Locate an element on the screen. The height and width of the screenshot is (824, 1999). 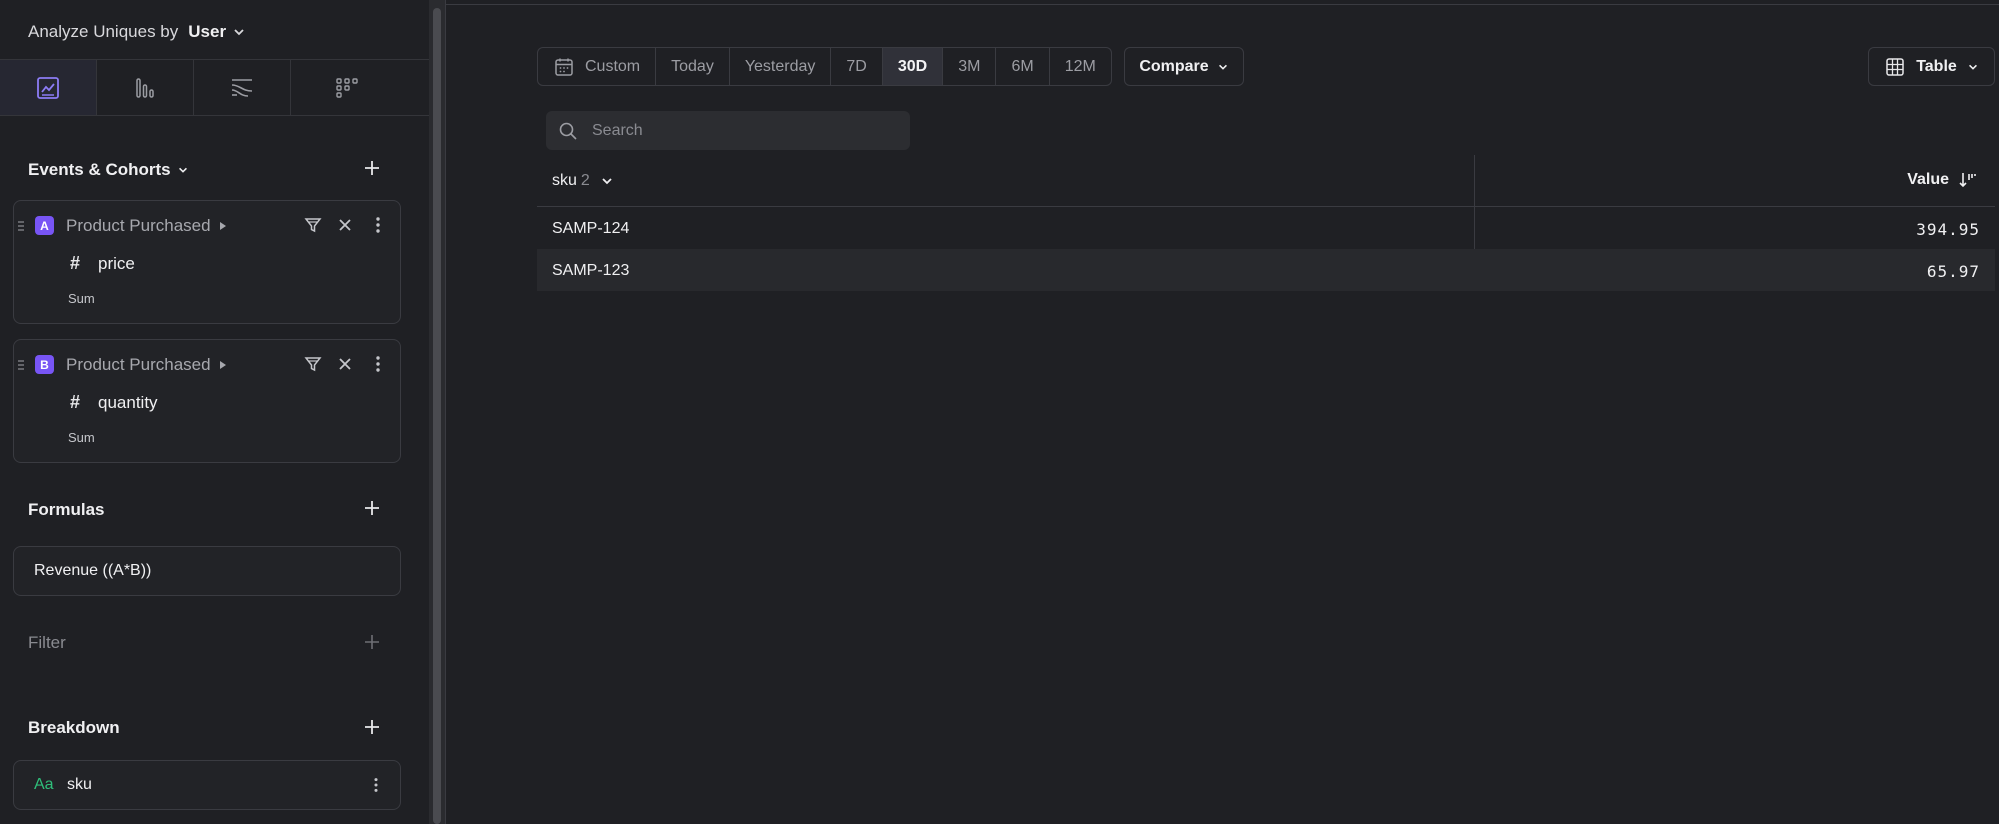
event-letter-badge: A is located at coordinates (44, 225).